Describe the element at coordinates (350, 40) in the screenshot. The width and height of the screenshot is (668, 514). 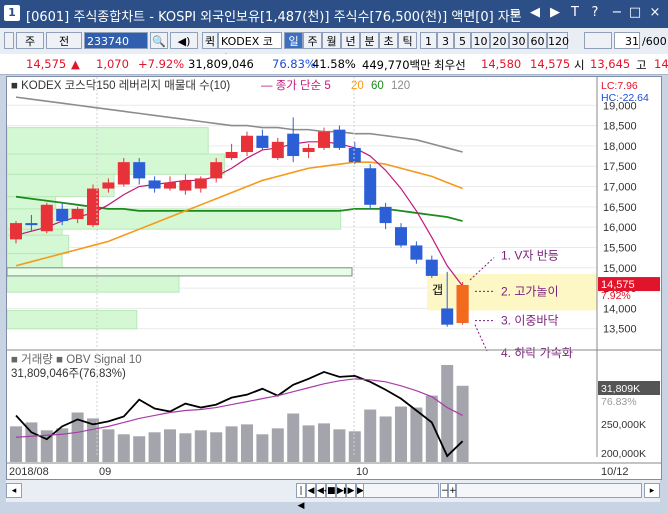
I see `period-tab: 년` at that location.